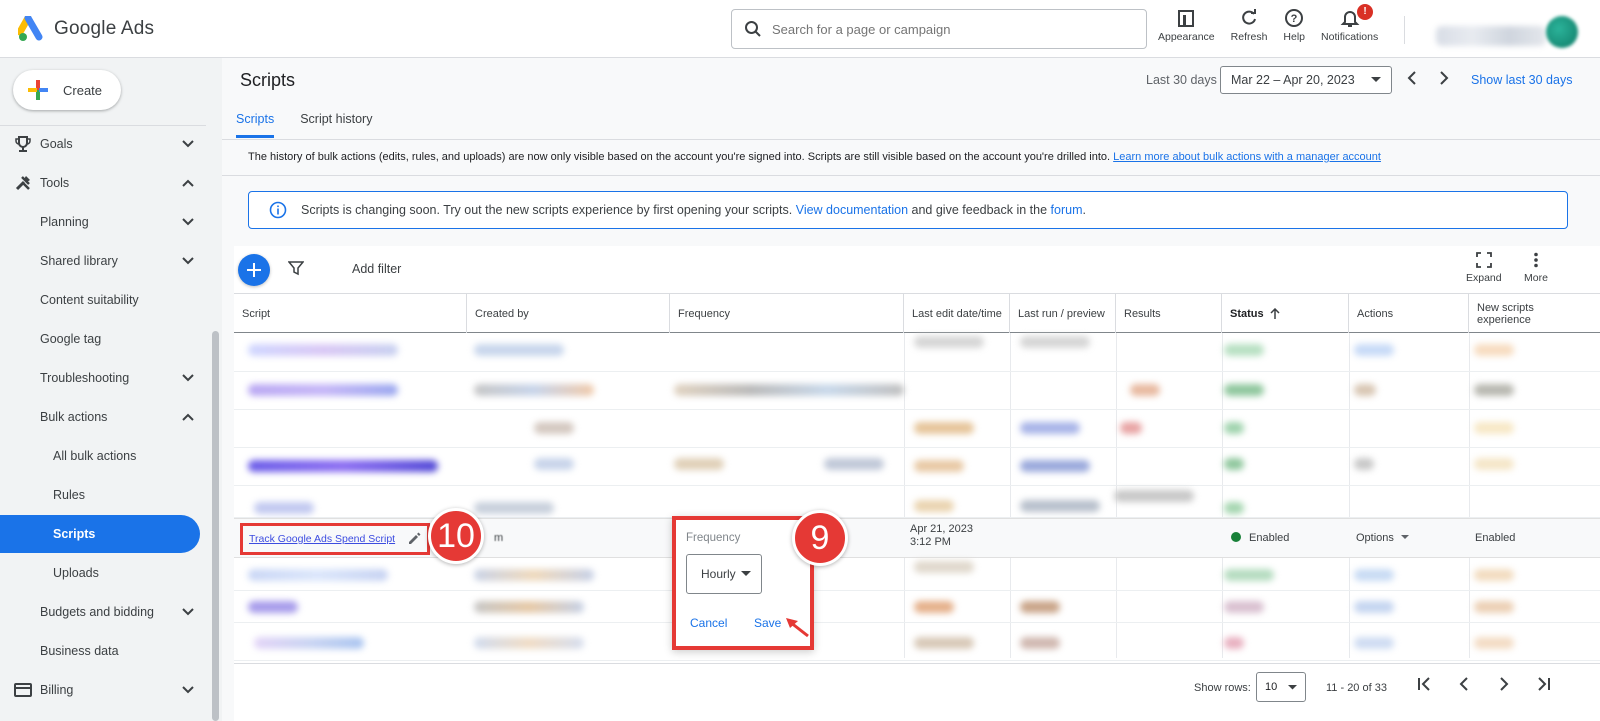 This screenshot has height=721, width=1600. I want to click on date-range-value: Mar 22 – Apr 20, 2023, so click(1293, 80).